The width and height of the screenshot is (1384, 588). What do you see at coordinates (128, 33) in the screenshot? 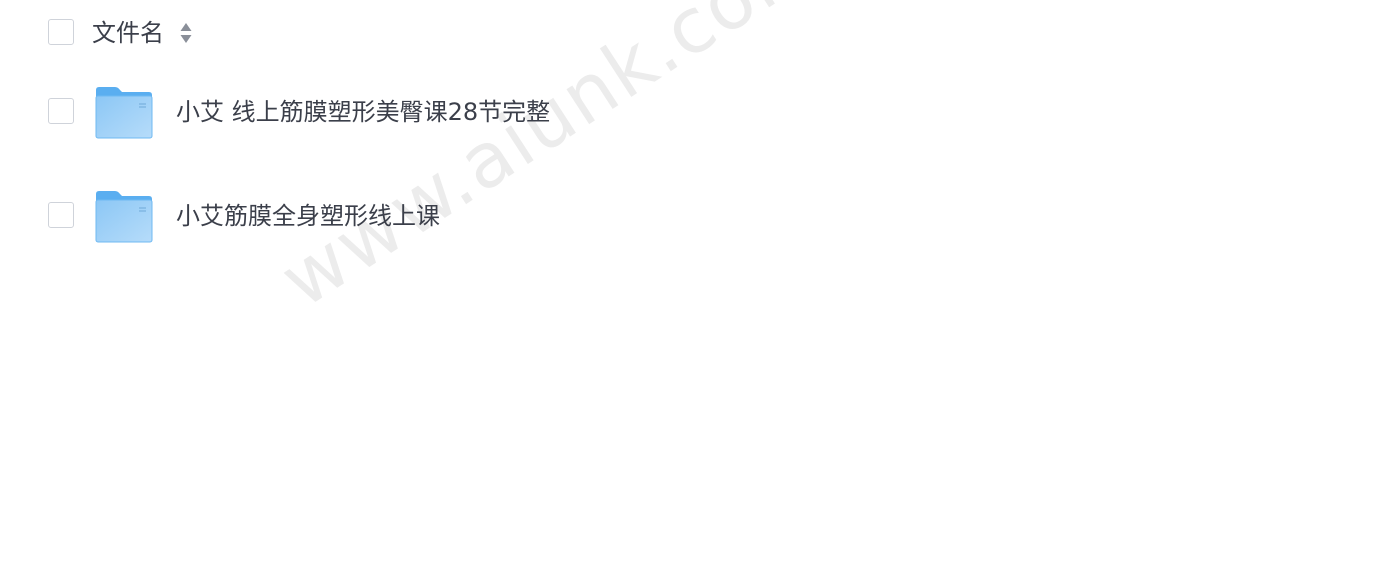
I see `column-header-filename: 文件名` at bounding box center [128, 33].